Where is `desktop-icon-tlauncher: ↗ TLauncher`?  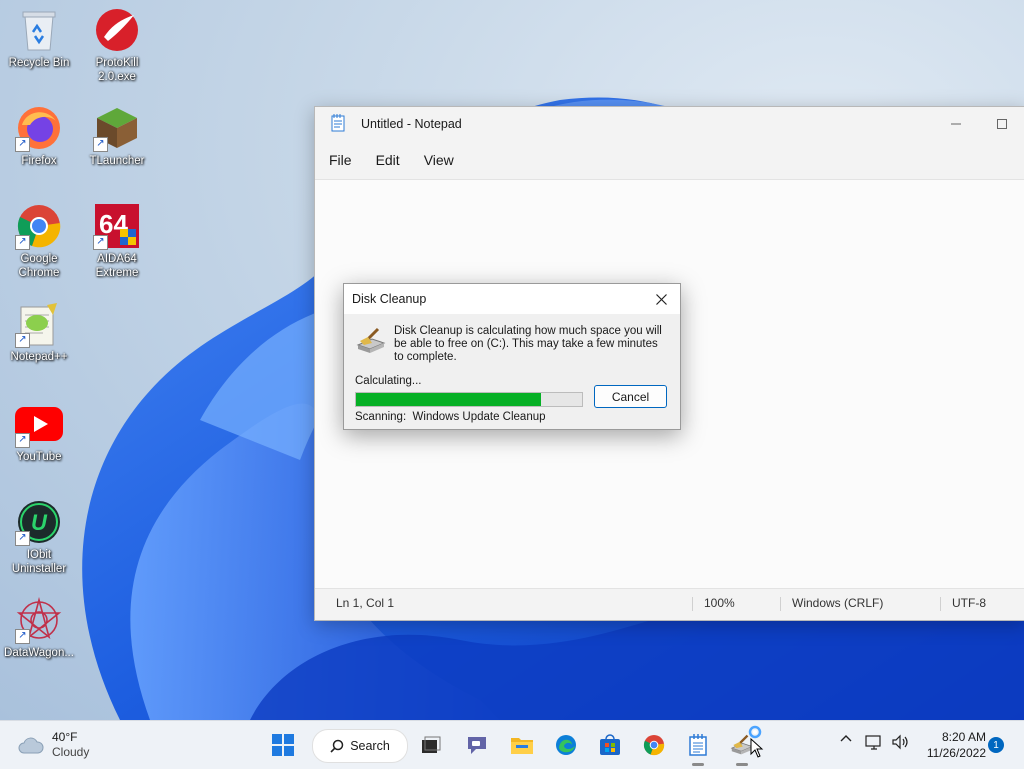
desktop-icon-tlauncher: ↗ TLauncher is located at coordinates (117, 136).